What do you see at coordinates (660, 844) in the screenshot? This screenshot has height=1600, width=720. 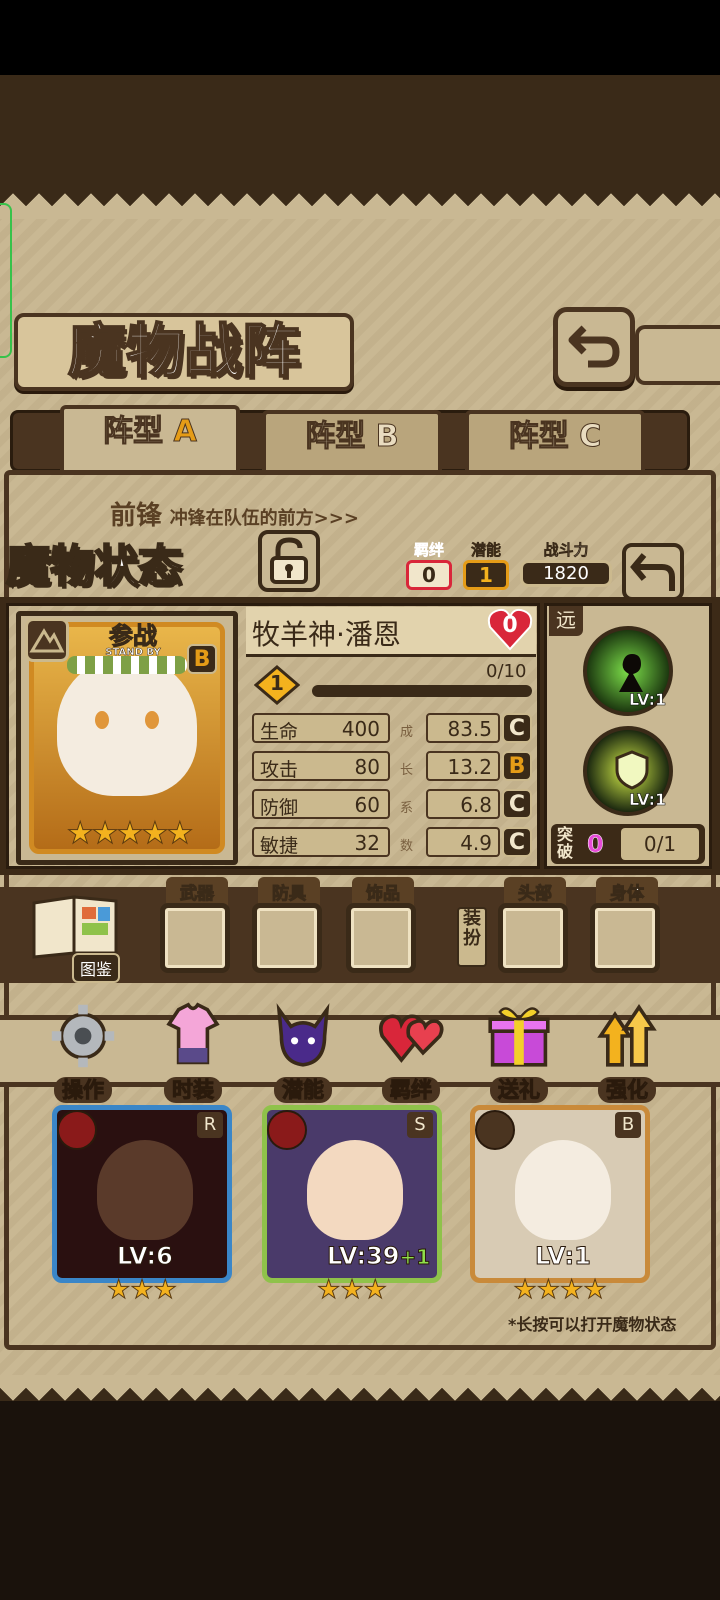 I see `breakthrough-progress: 0/1` at bounding box center [660, 844].